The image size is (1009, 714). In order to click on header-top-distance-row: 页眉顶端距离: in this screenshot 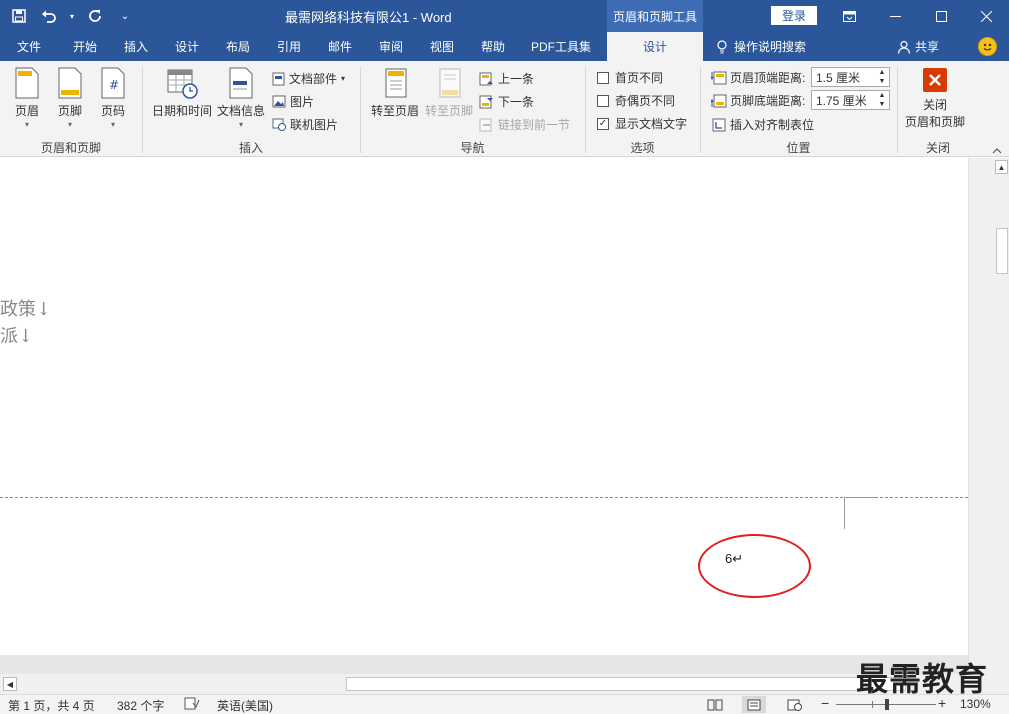, I will do `click(758, 77)`.